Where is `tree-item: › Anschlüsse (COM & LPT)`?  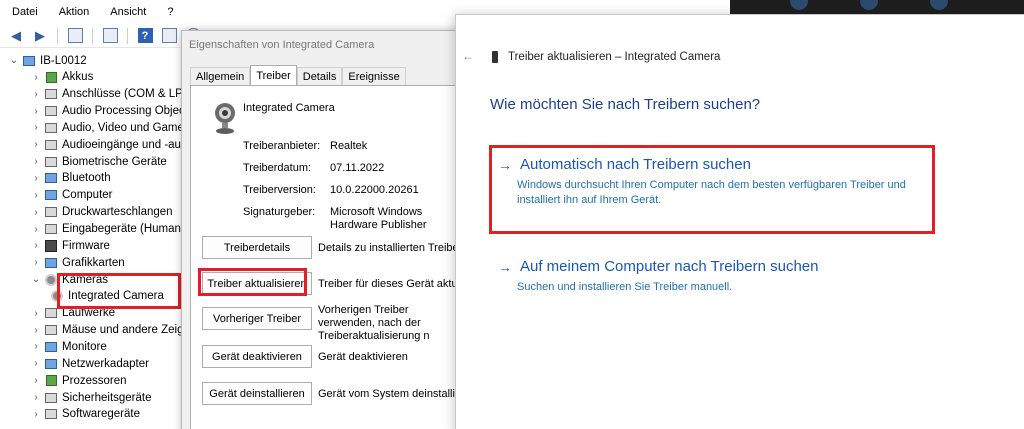
tree-item: › Anschlüsse (COM & LPT) is located at coordinates (112, 94).